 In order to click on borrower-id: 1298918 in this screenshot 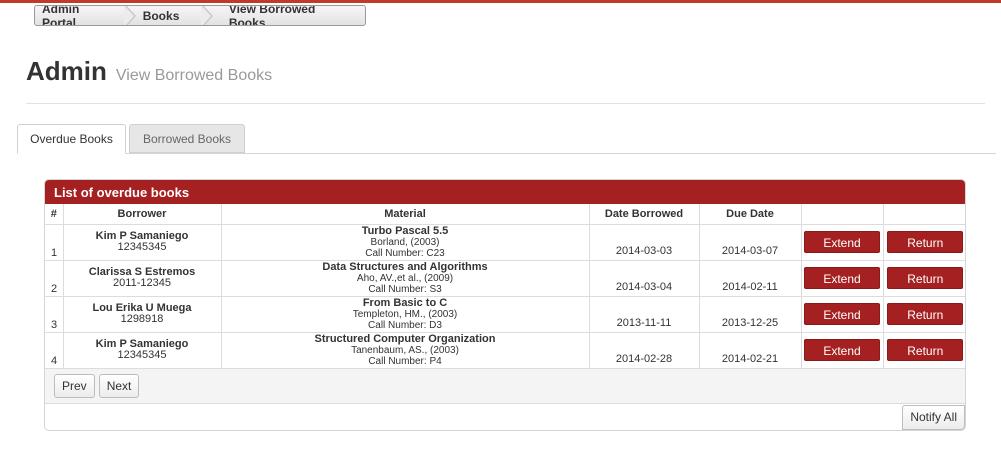, I will do `click(142, 319)`.